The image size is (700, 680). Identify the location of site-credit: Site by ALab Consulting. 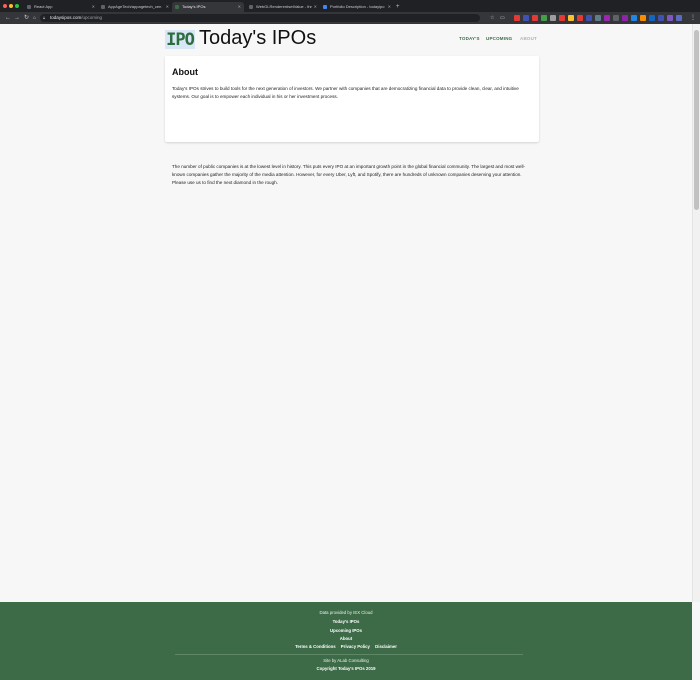
(346, 660).